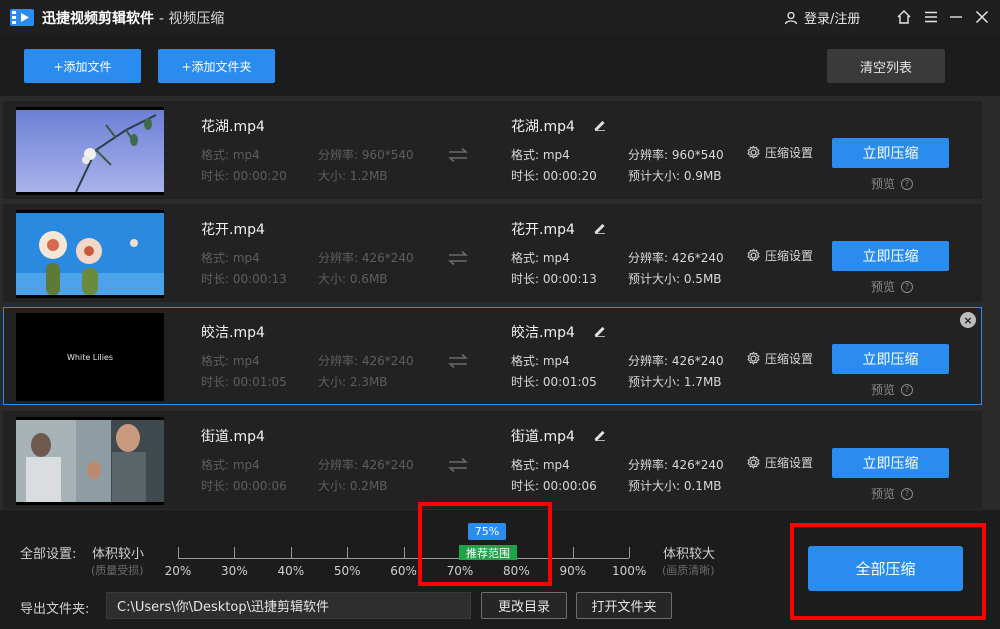 The width and height of the screenshot is (1000, 629). What do you see at coordinates (543, 229) in the screenshot?
I see `output-file-name: 花开.mp4` at bounding box center [543, 229].